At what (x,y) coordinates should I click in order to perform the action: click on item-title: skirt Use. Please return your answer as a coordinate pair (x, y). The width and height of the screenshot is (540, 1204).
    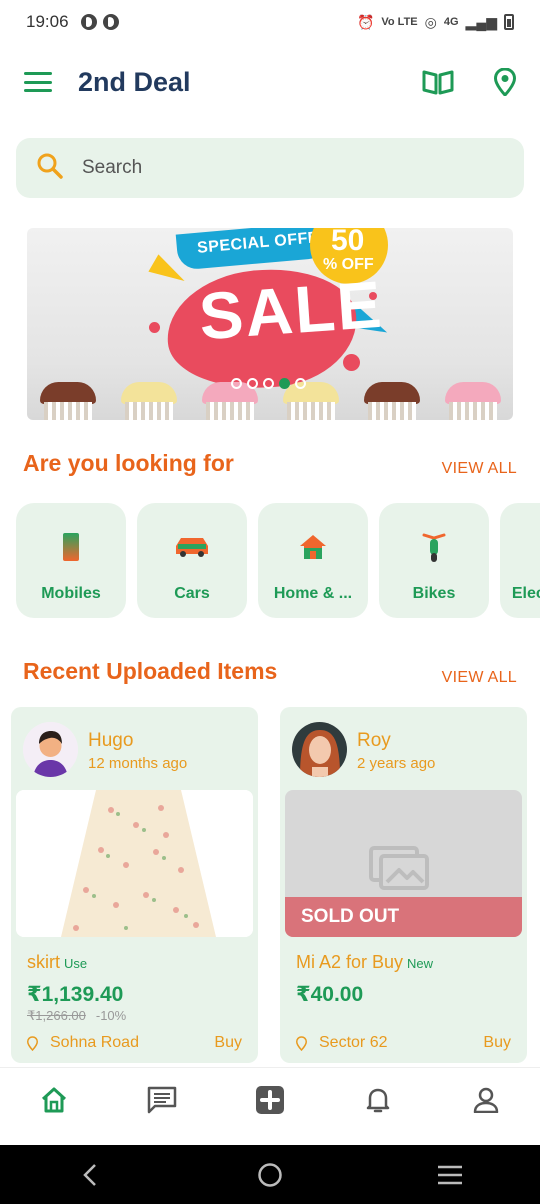
    Looking at the image, I should click on (57, 962).